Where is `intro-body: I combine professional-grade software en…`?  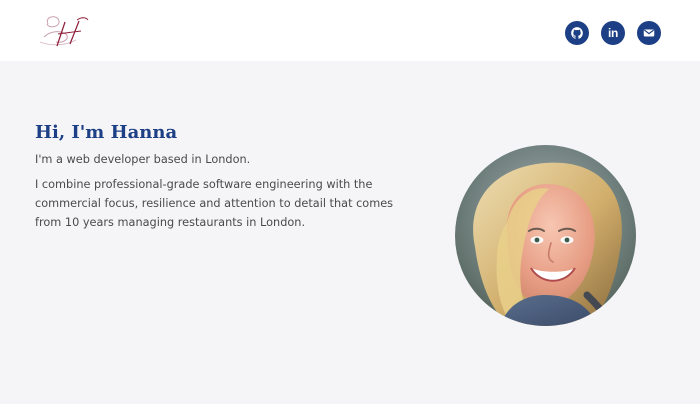
intro-body: I combine professional-grade software en… is located at coordinates (214, 203).